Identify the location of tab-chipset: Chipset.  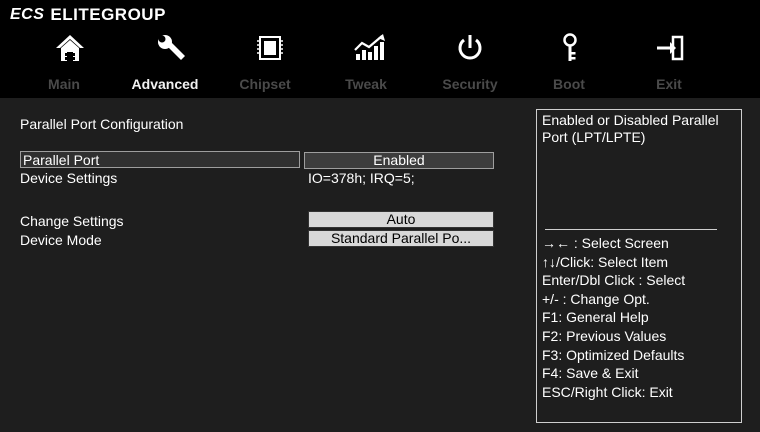
(265, 84).